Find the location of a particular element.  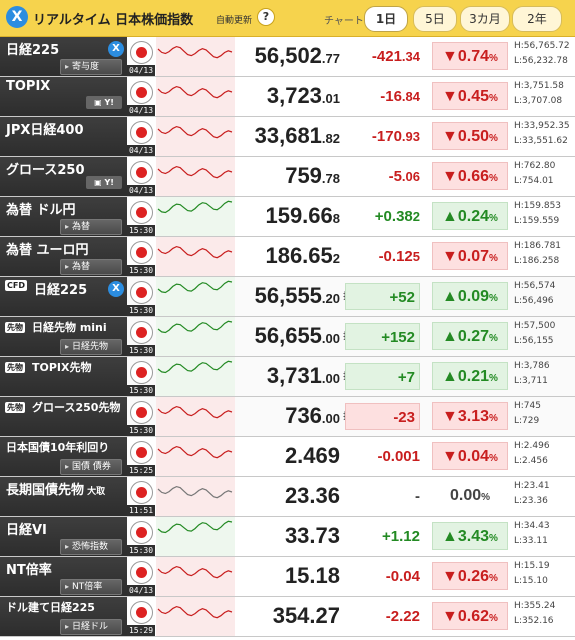

tab-3m: 3カ月 is located at coordinates (485, 19).